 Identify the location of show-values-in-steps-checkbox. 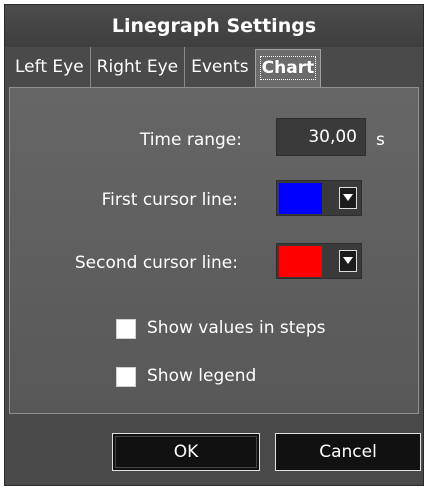
(126, 329).